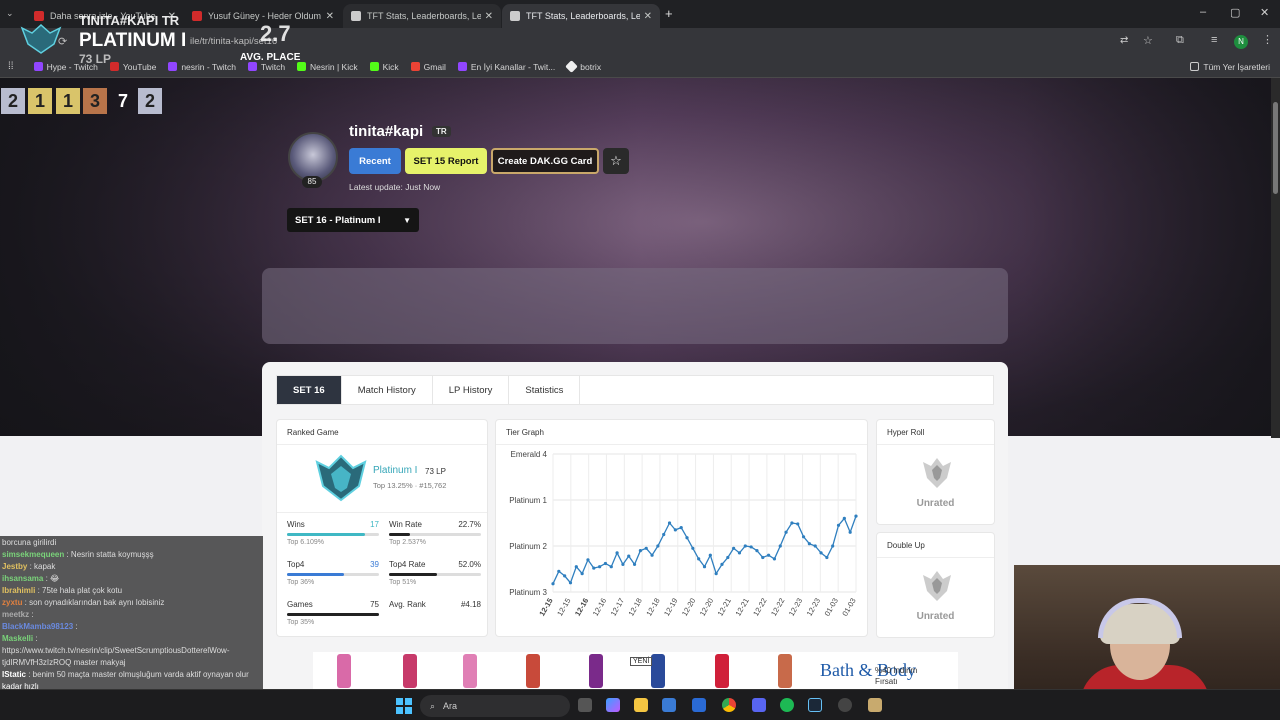  Describe the element at coordinates (688, 607) in the screenshot. I see `x-tick-label: 12-20` at that location.